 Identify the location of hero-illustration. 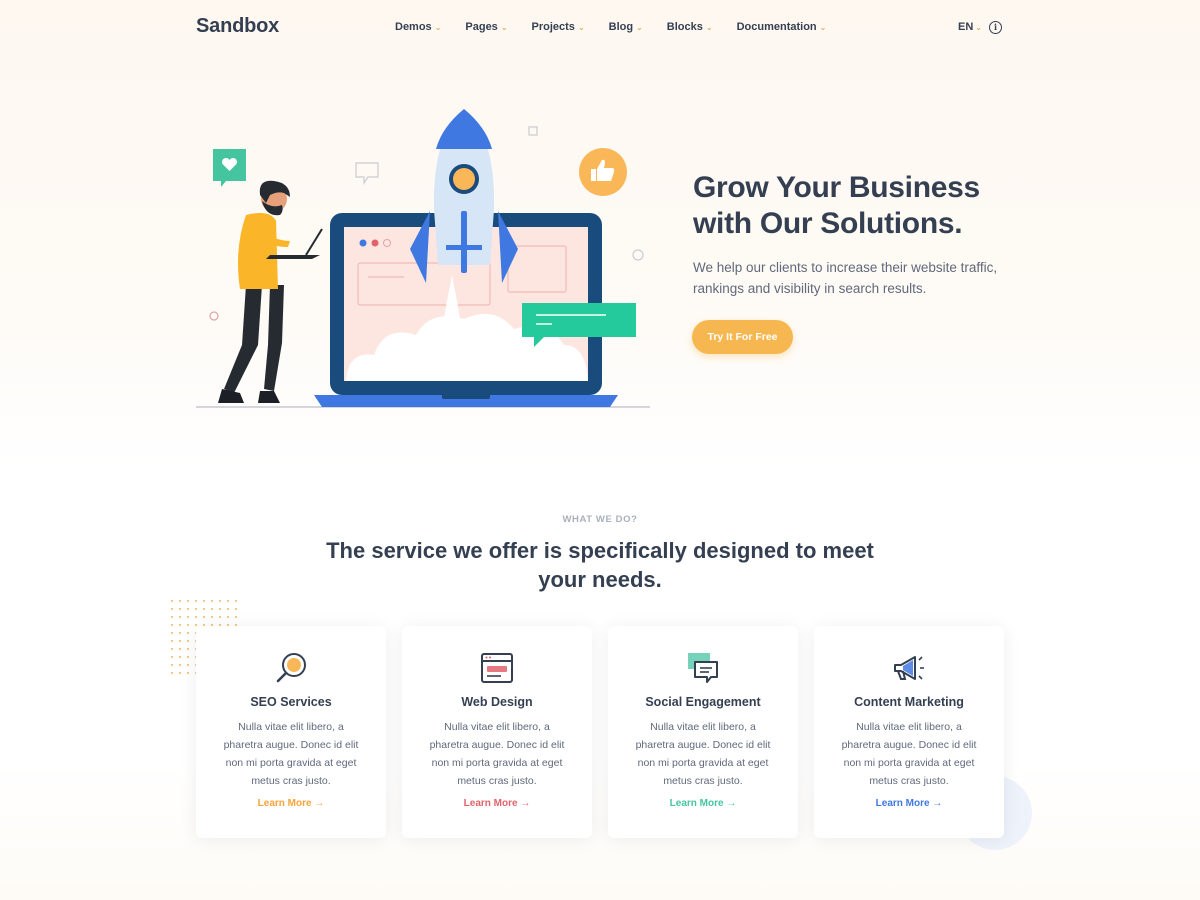
(423, 258).